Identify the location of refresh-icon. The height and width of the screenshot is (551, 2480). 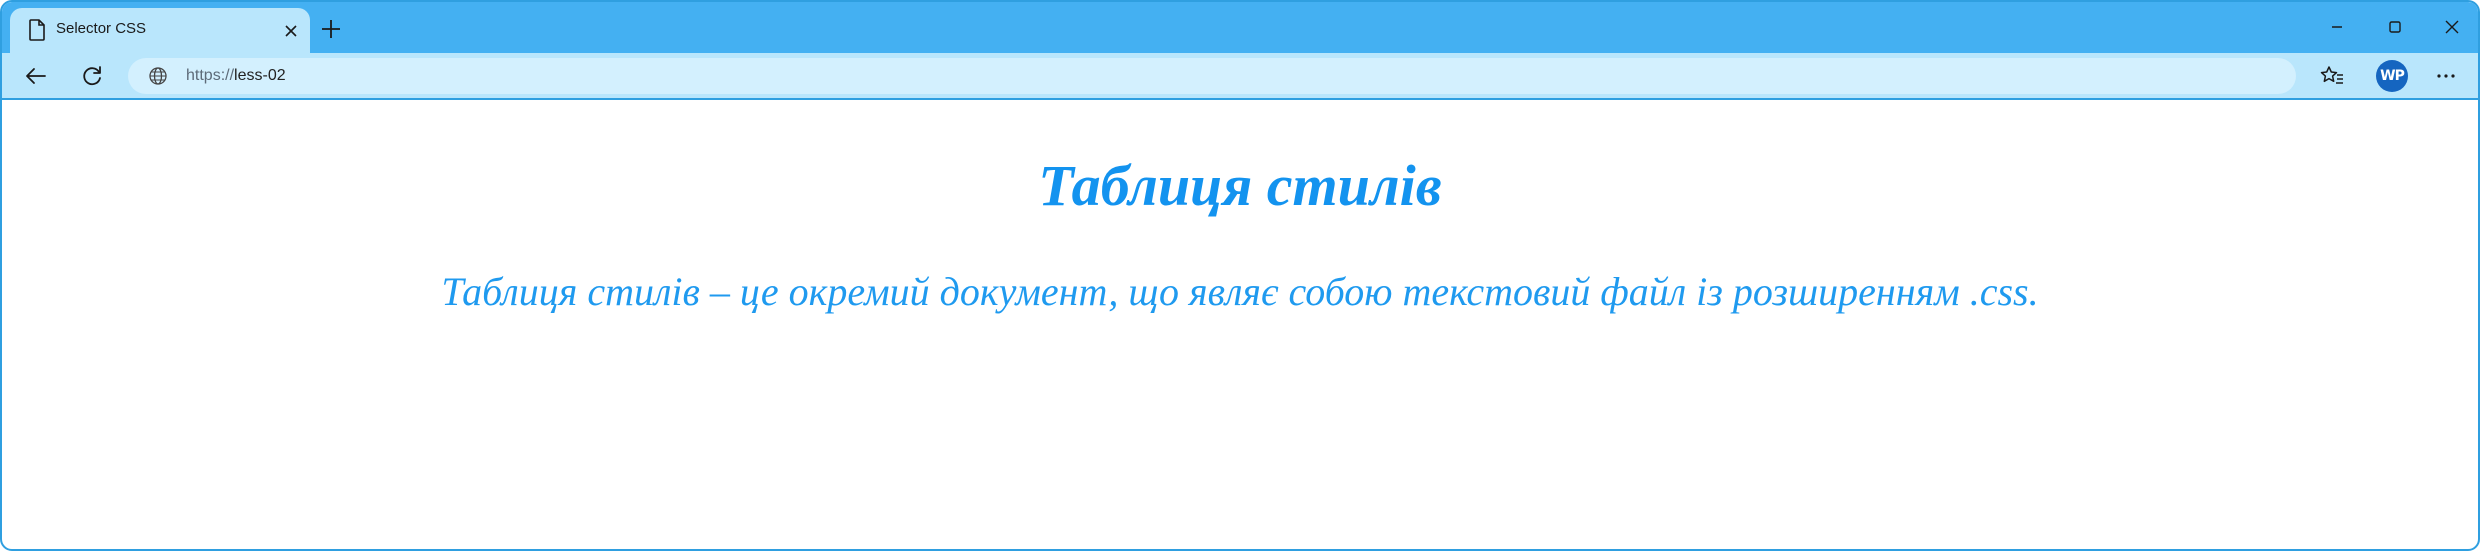
(92, 76).